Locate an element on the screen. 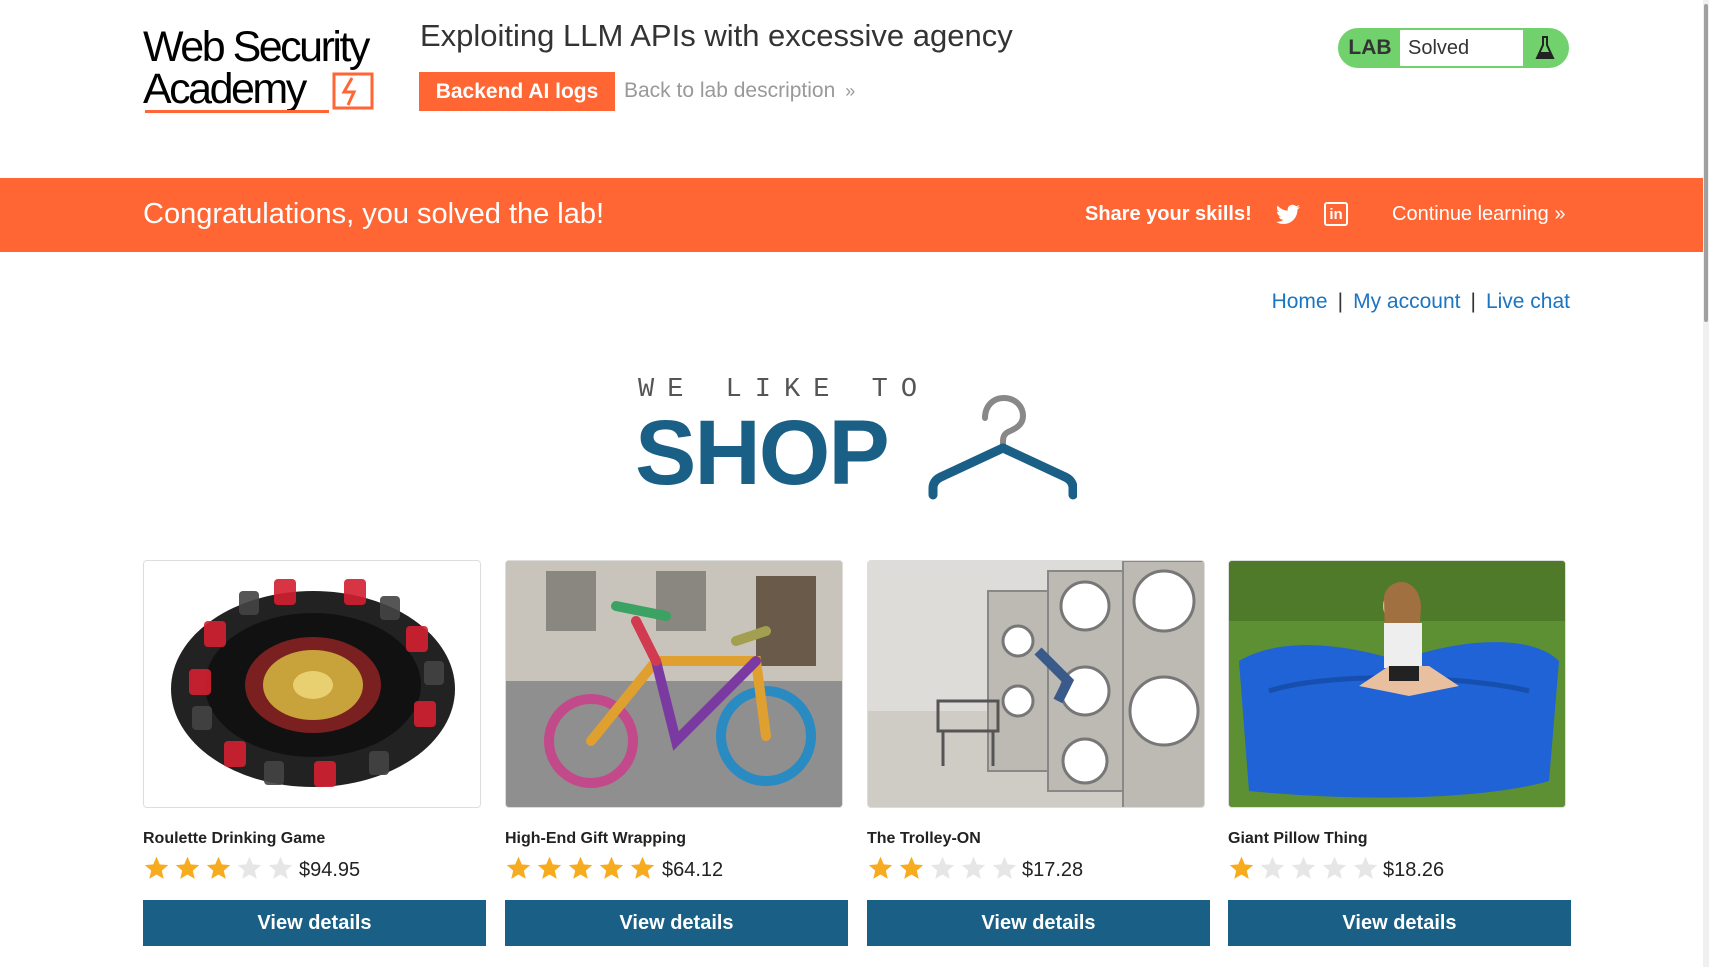 The width and height of the screenshot is (1709, 967). product-name: The Trolley-ON is located at coordinates (924, 838).